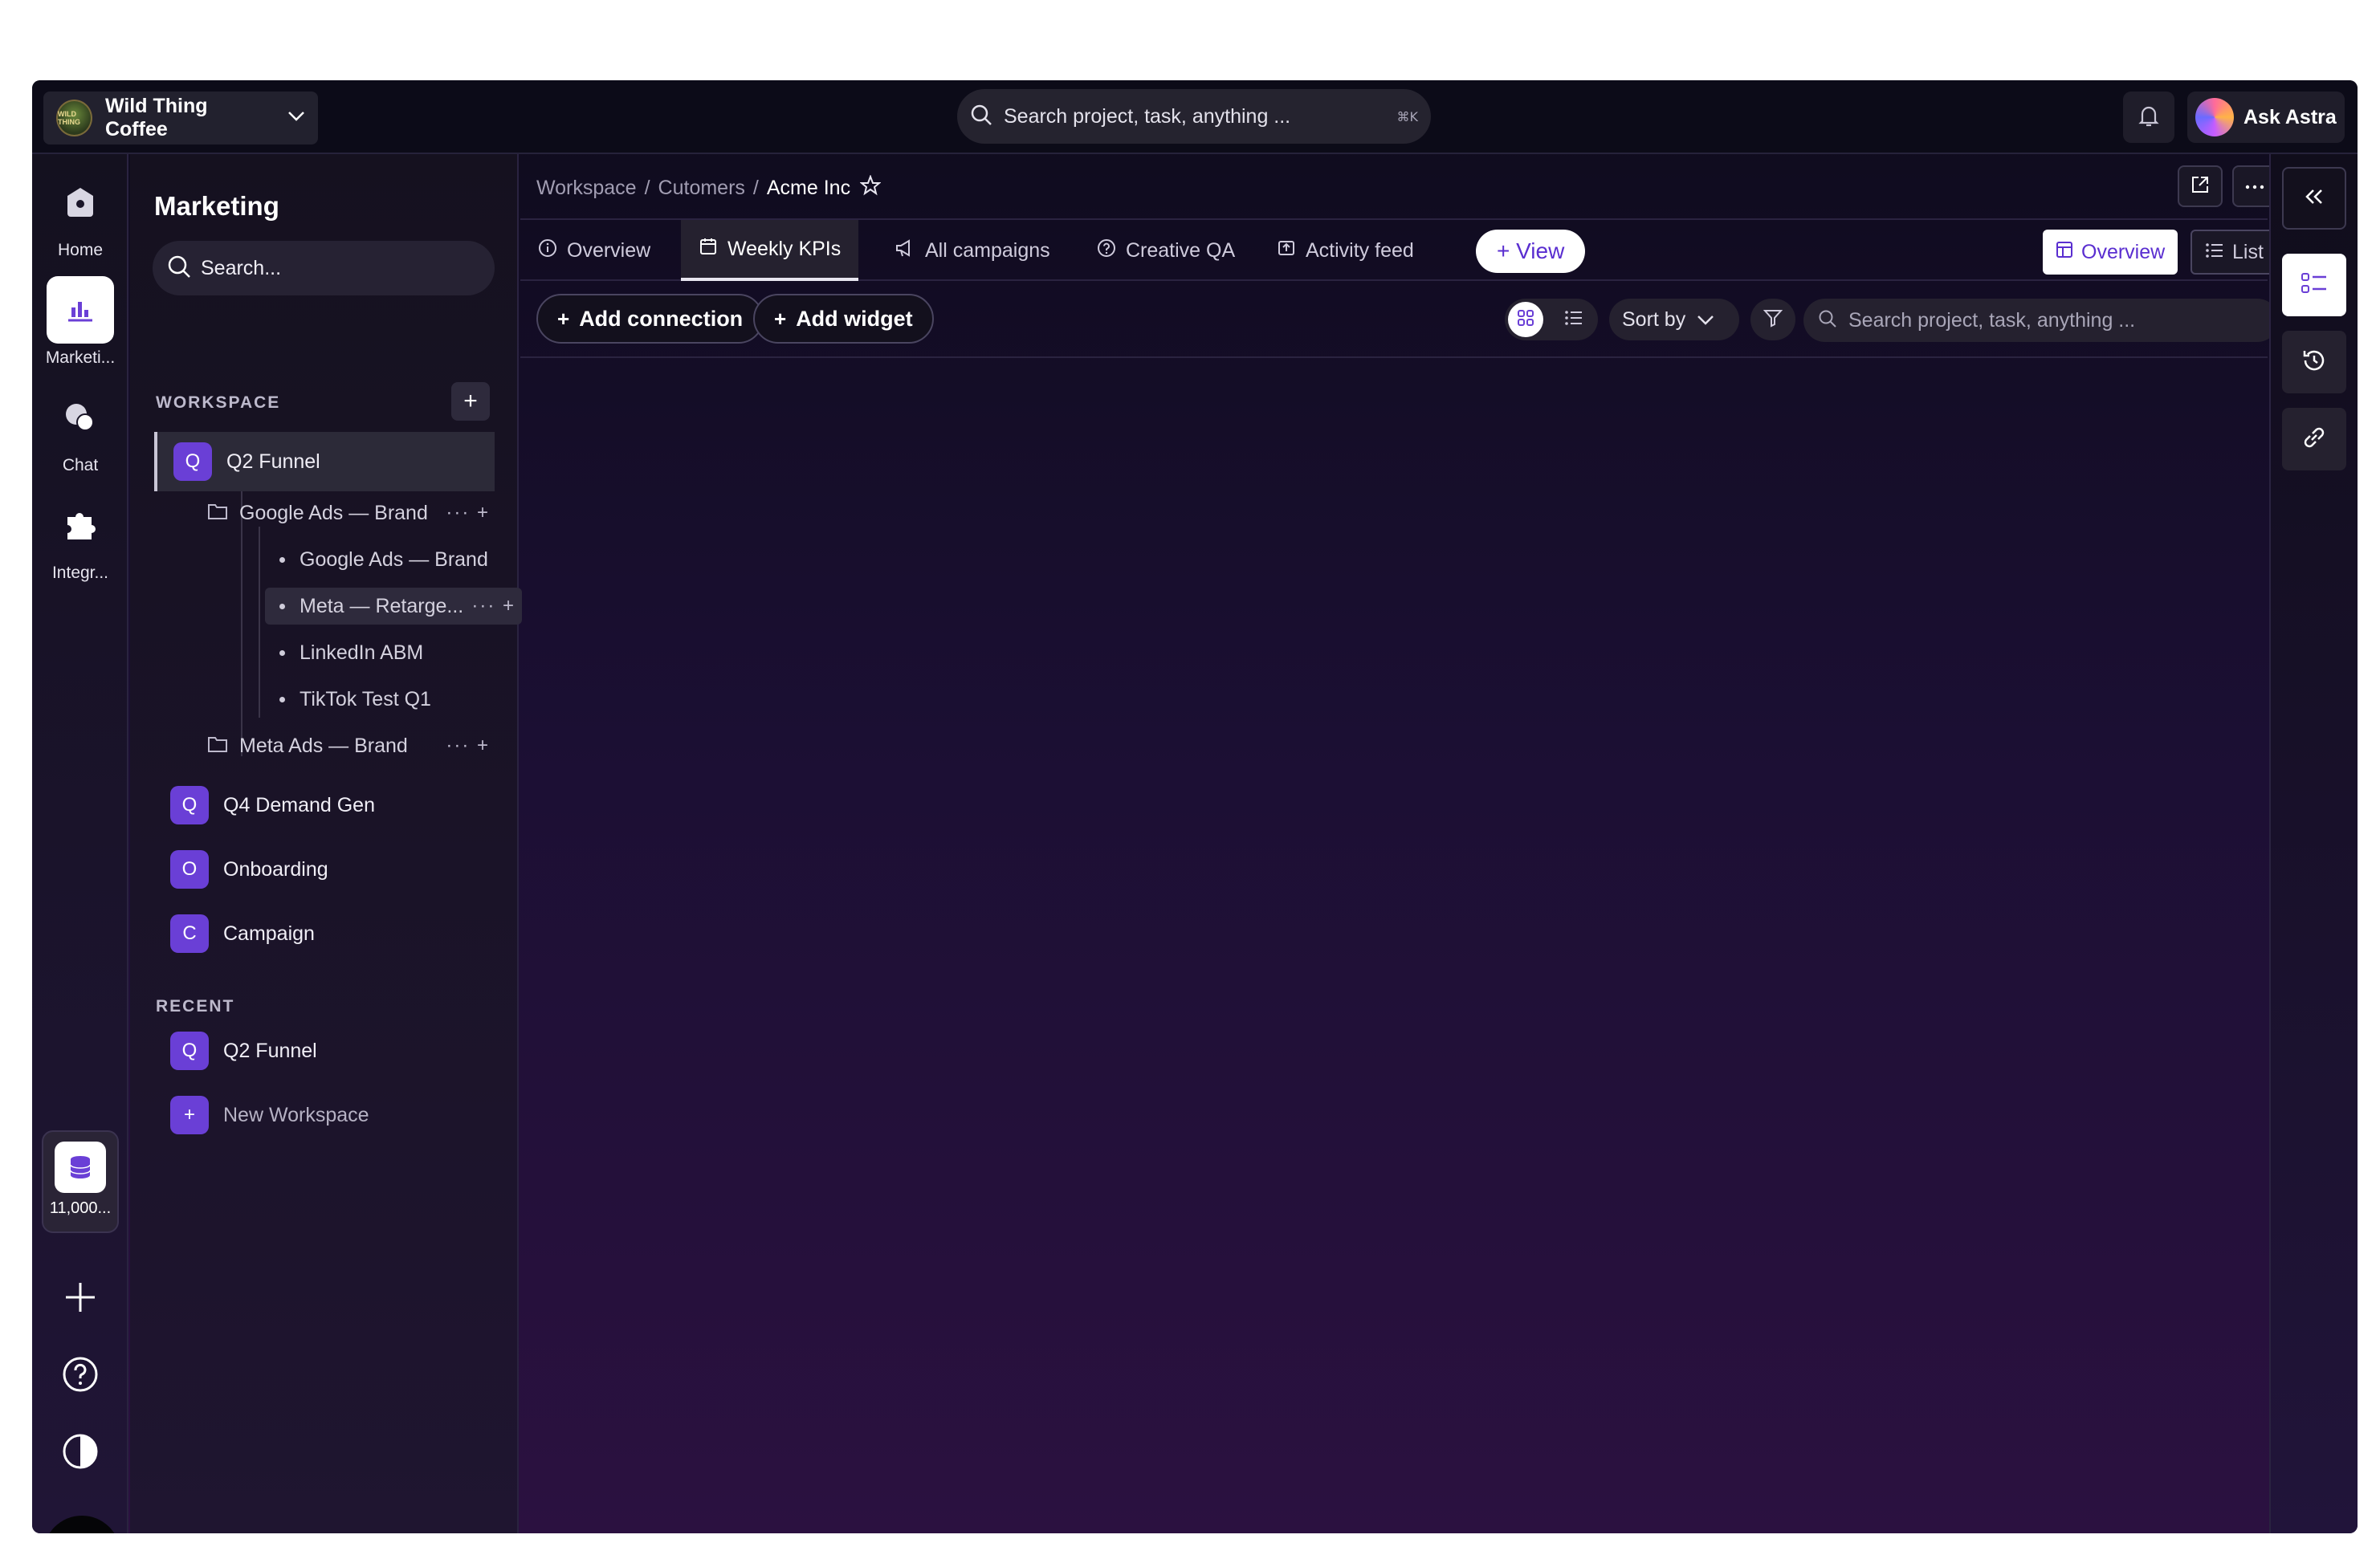  Describe the element at coordinates (973, 251) in the screenshot. I see `tab-all-campaigns: All campaigns` at that location.